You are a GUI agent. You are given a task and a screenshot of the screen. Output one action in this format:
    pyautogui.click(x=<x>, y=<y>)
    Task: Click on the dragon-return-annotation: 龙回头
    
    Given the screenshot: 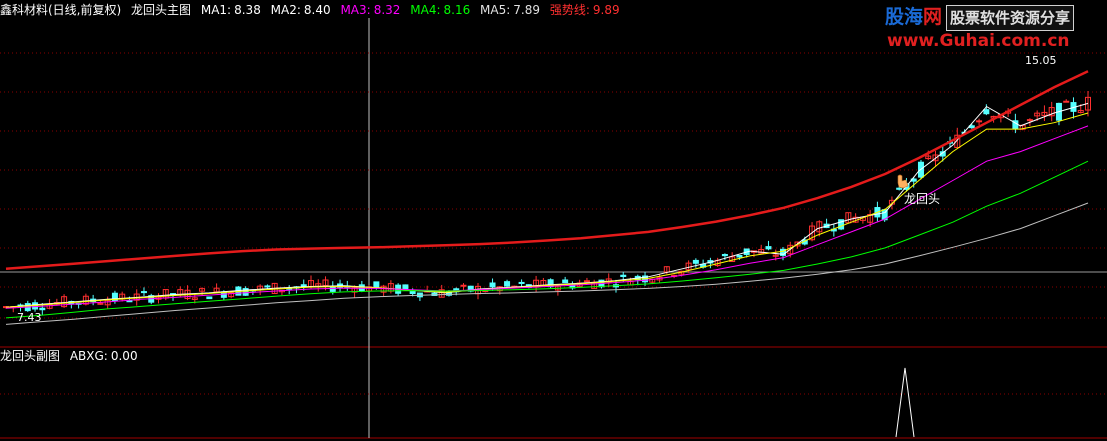 What is the action you would take?
    pyautogui.click(x=922, y=199)
    